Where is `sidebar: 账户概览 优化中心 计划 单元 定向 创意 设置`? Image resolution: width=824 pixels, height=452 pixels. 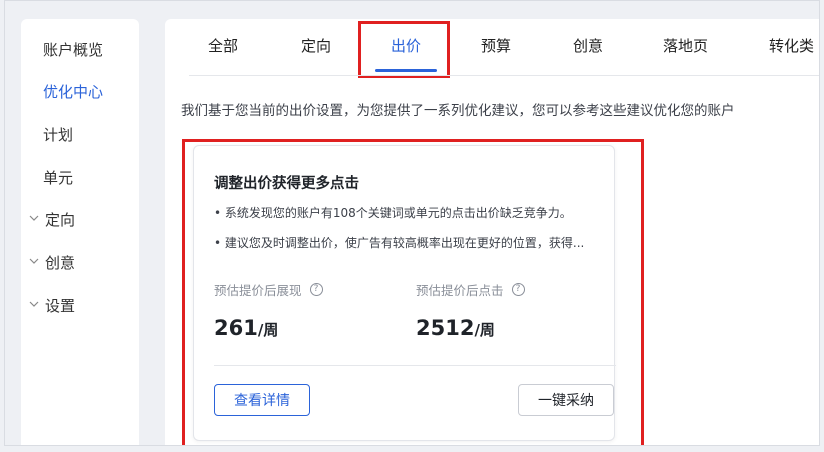 sidebar: 账户概览 优化中心 计划 单元 定向 创意 设置 is located at coordinates (80, 232).